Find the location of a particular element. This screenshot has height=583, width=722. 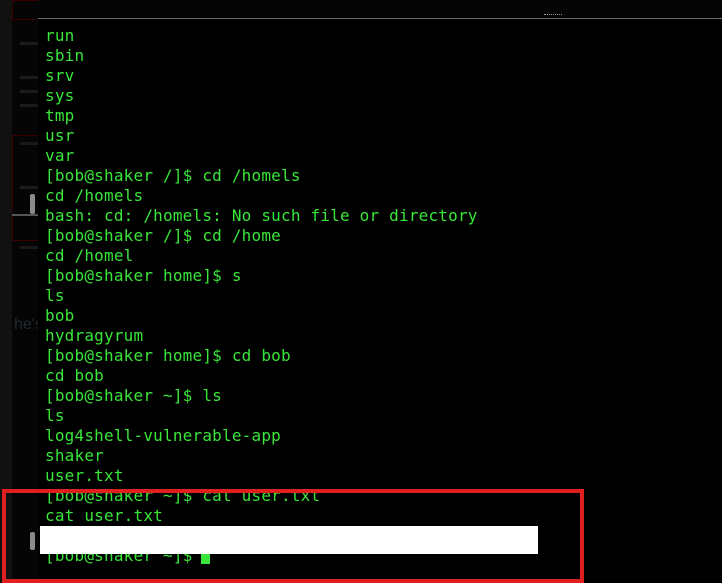

terminal-line: [bob@shaker /]$ cd /homels is located at coordinates (173, 175).